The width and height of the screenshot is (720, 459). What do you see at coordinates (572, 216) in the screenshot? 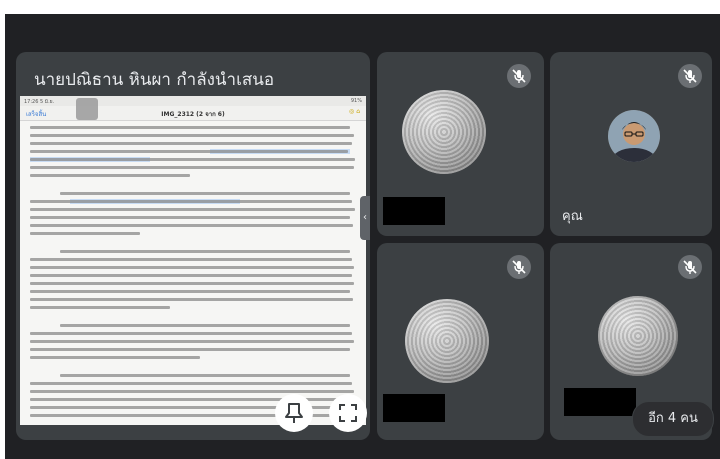
I see `self-name-label: คุณ` at bounding box center [572, 216].